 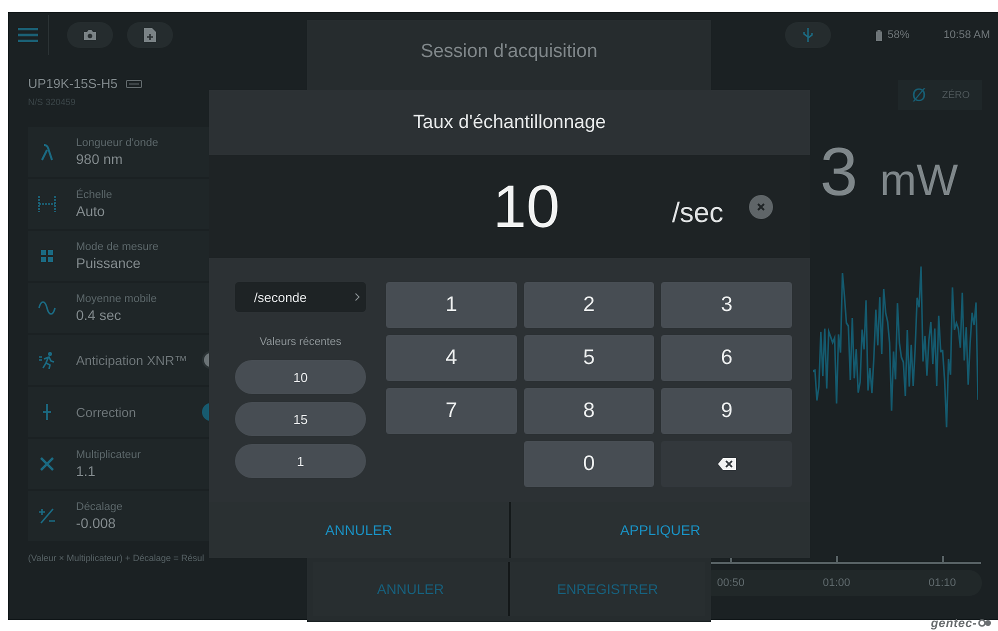 What do you see at coordinates (47, 360) in the screenshot?
I see `runner-icon` at bounding box center [47, 360].